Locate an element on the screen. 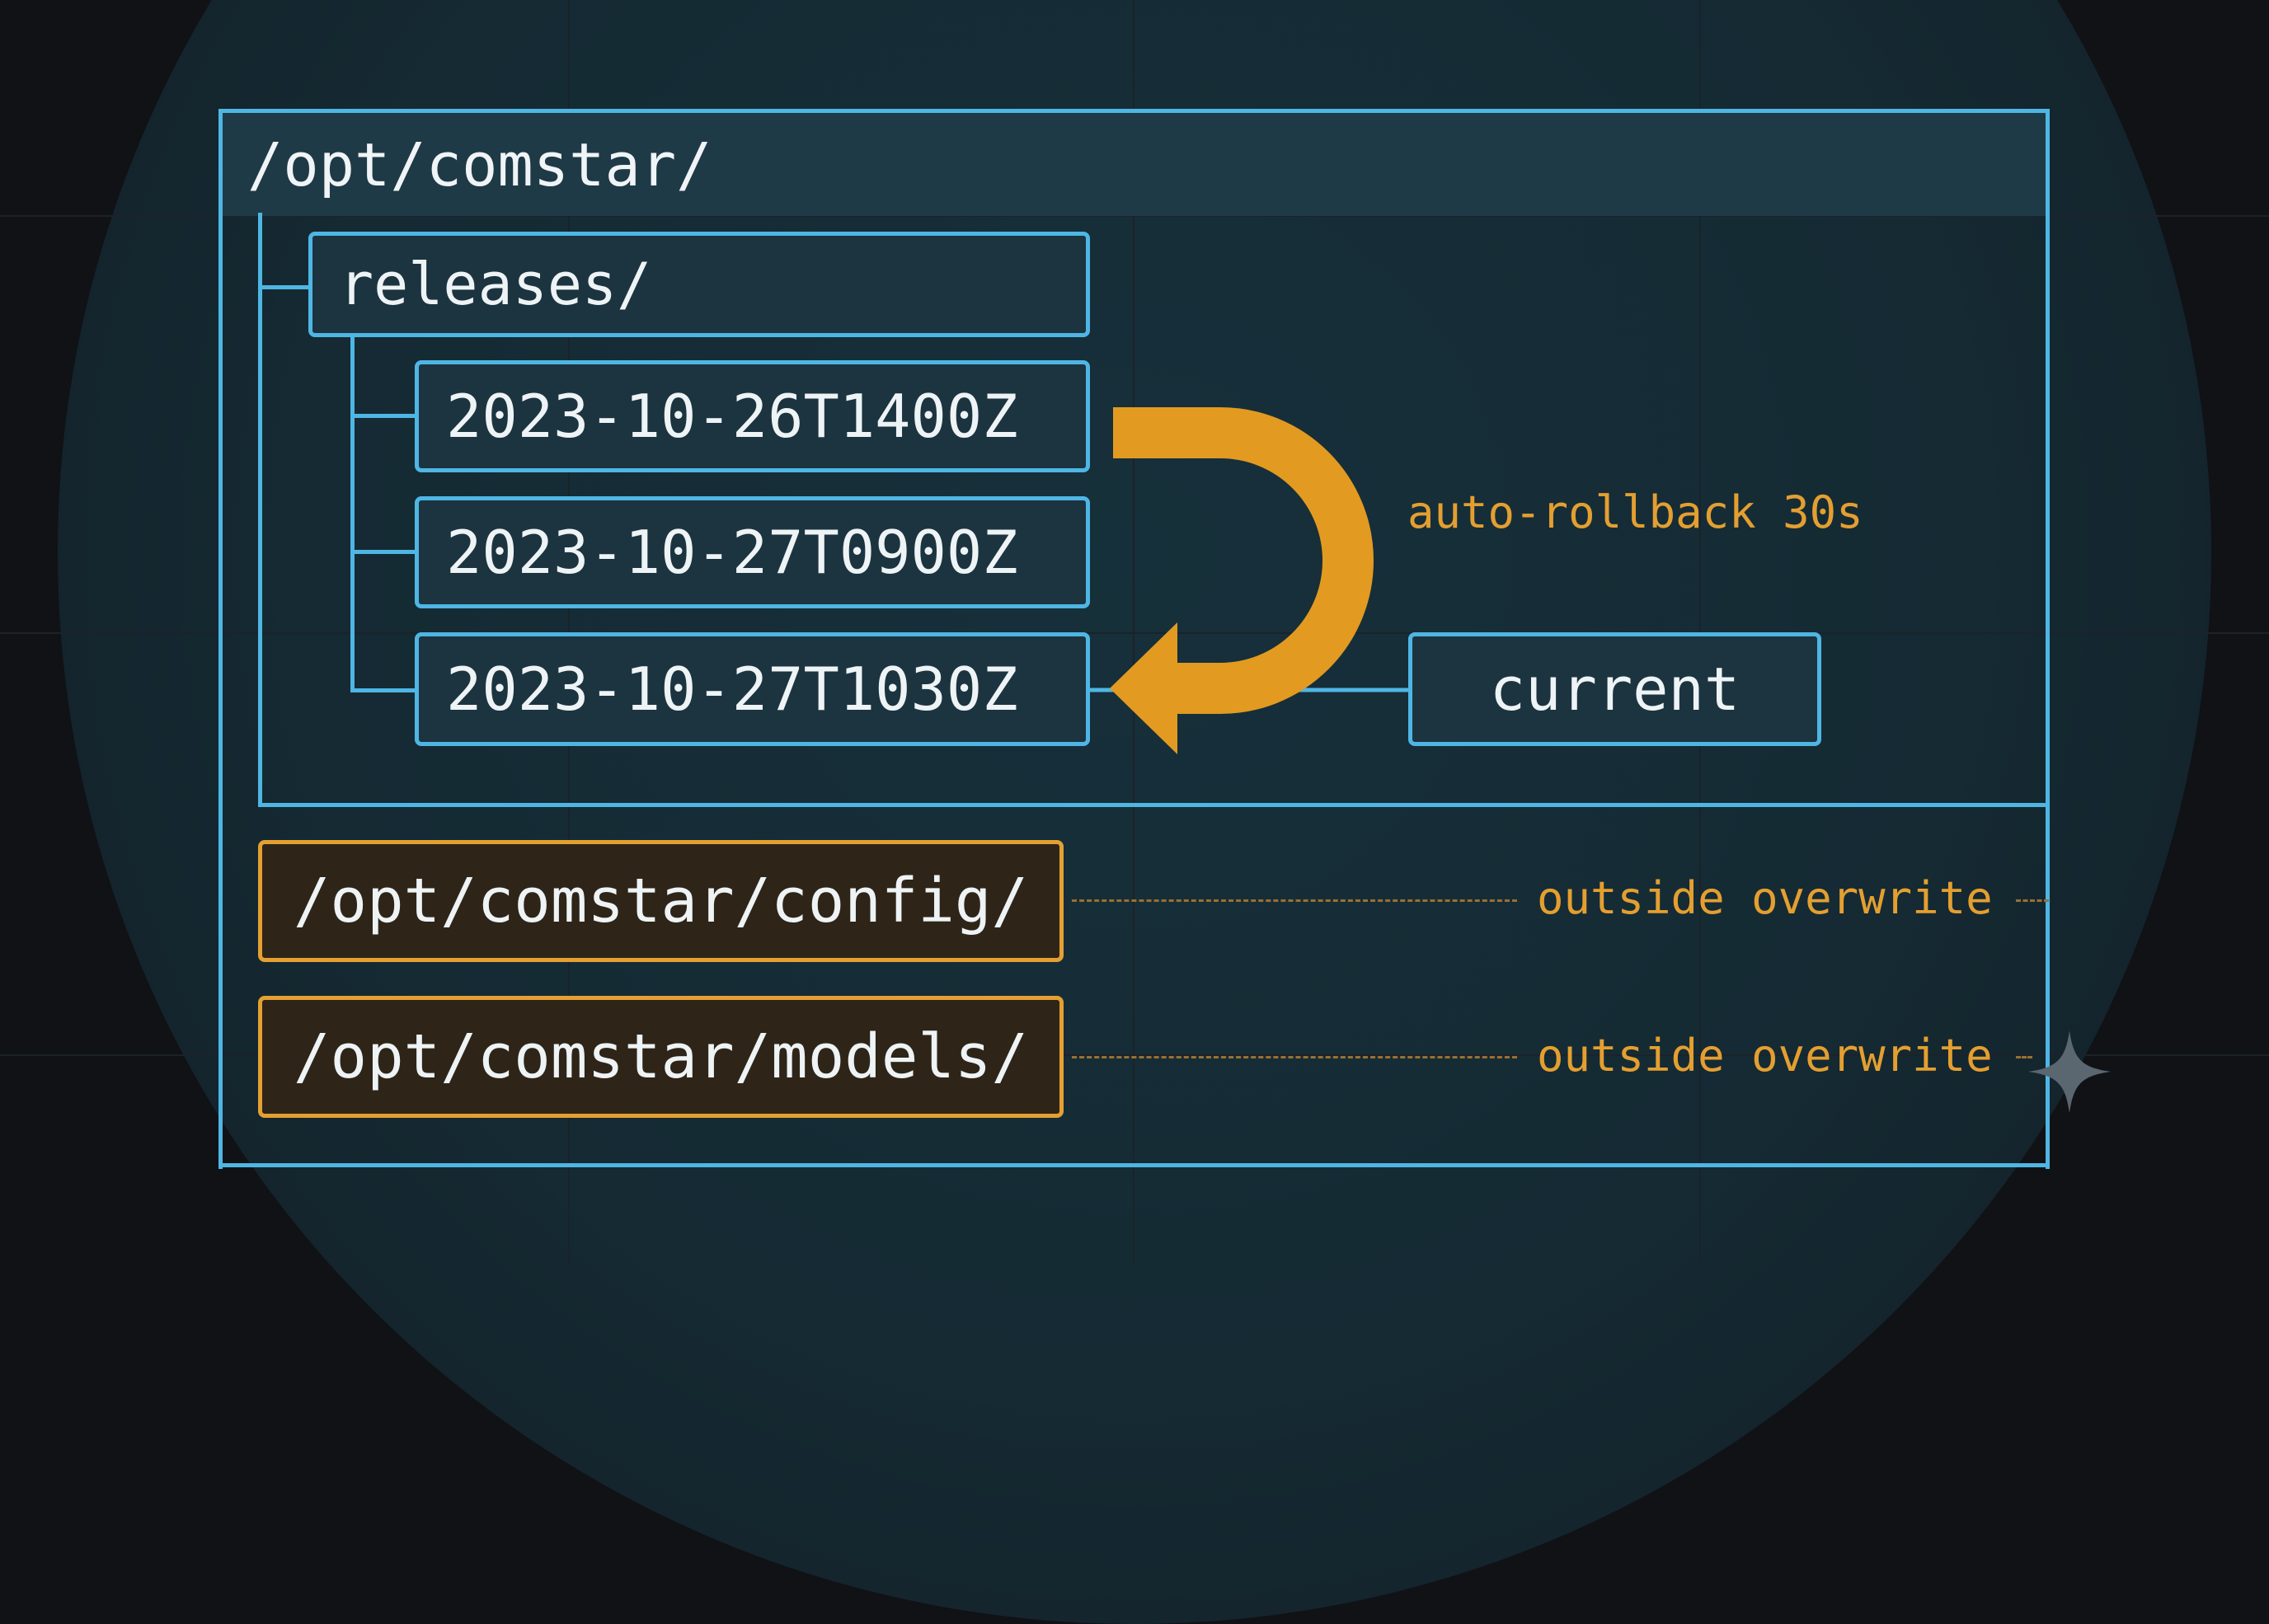 This screenshot has width=2269, height=1624. models-folder-label: /opt/comstar/models/ is located at coordinates (661, 1057).